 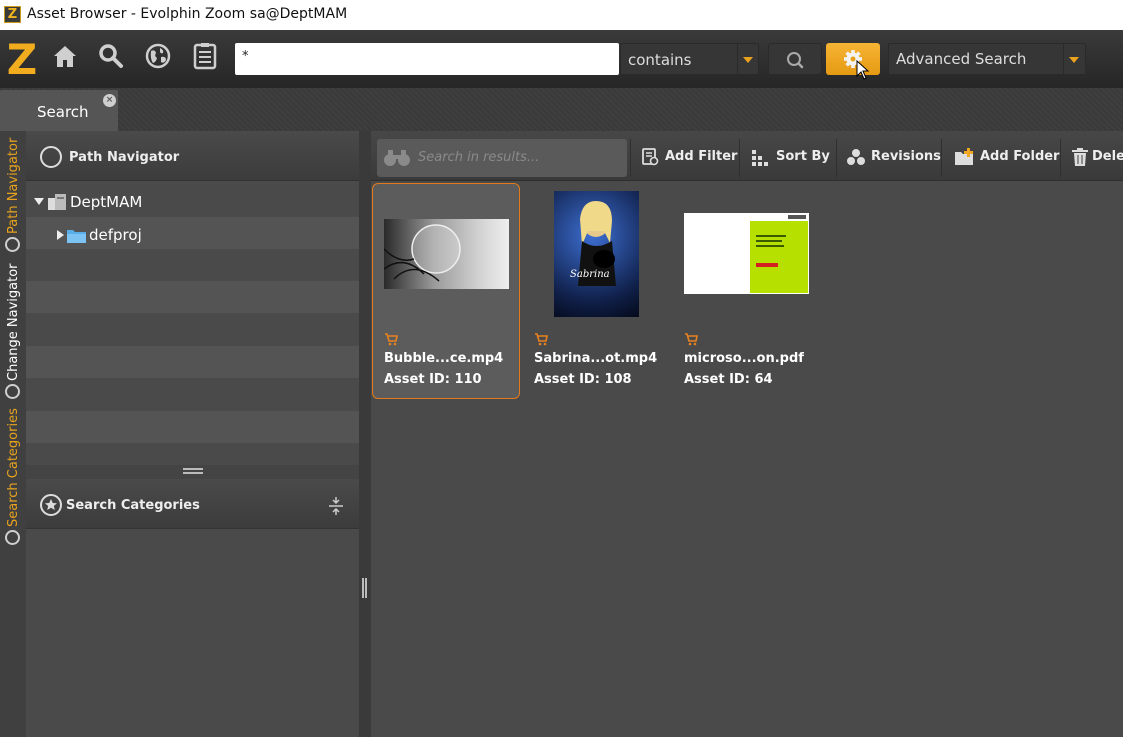 I want to click on clipboard-icon, so click(x=205, y=56).